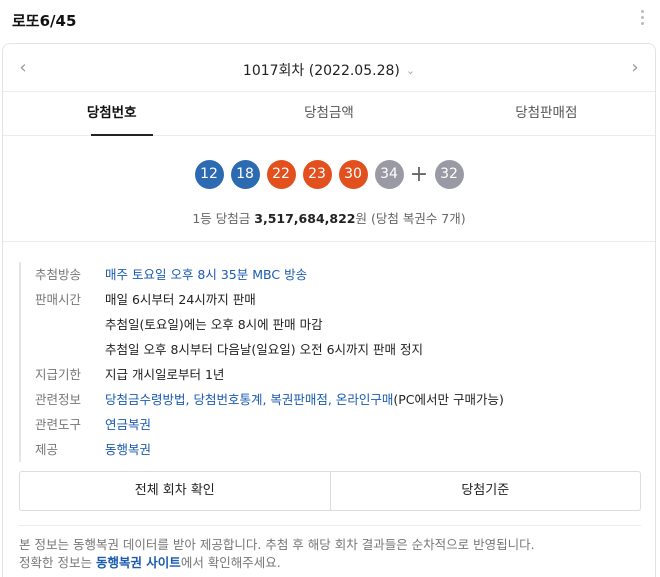  Describe the element at coordinates (410, 70) in the screenshot. I see `chevron-down-icon: ⌄` at that location.